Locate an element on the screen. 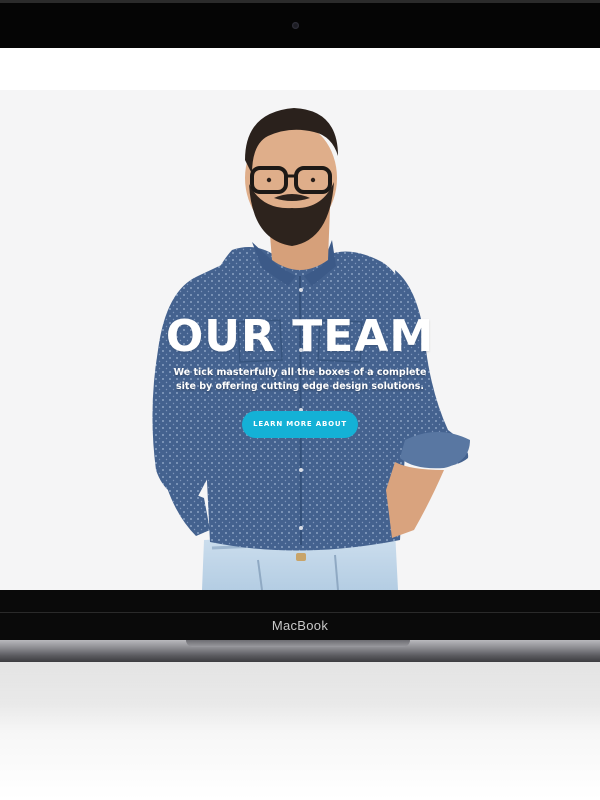  device-label: MacBook is located at coordinates (300, 625).